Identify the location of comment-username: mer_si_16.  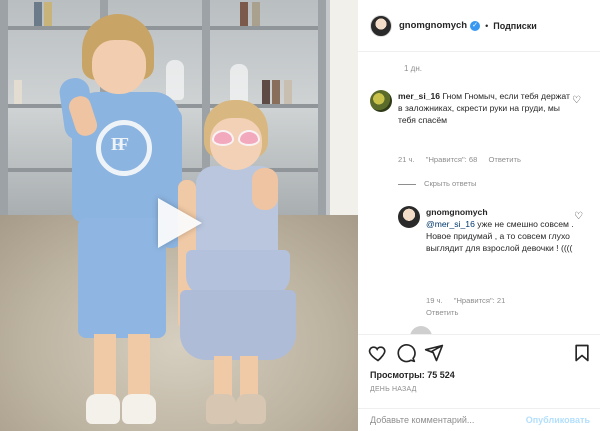
(419, 96).